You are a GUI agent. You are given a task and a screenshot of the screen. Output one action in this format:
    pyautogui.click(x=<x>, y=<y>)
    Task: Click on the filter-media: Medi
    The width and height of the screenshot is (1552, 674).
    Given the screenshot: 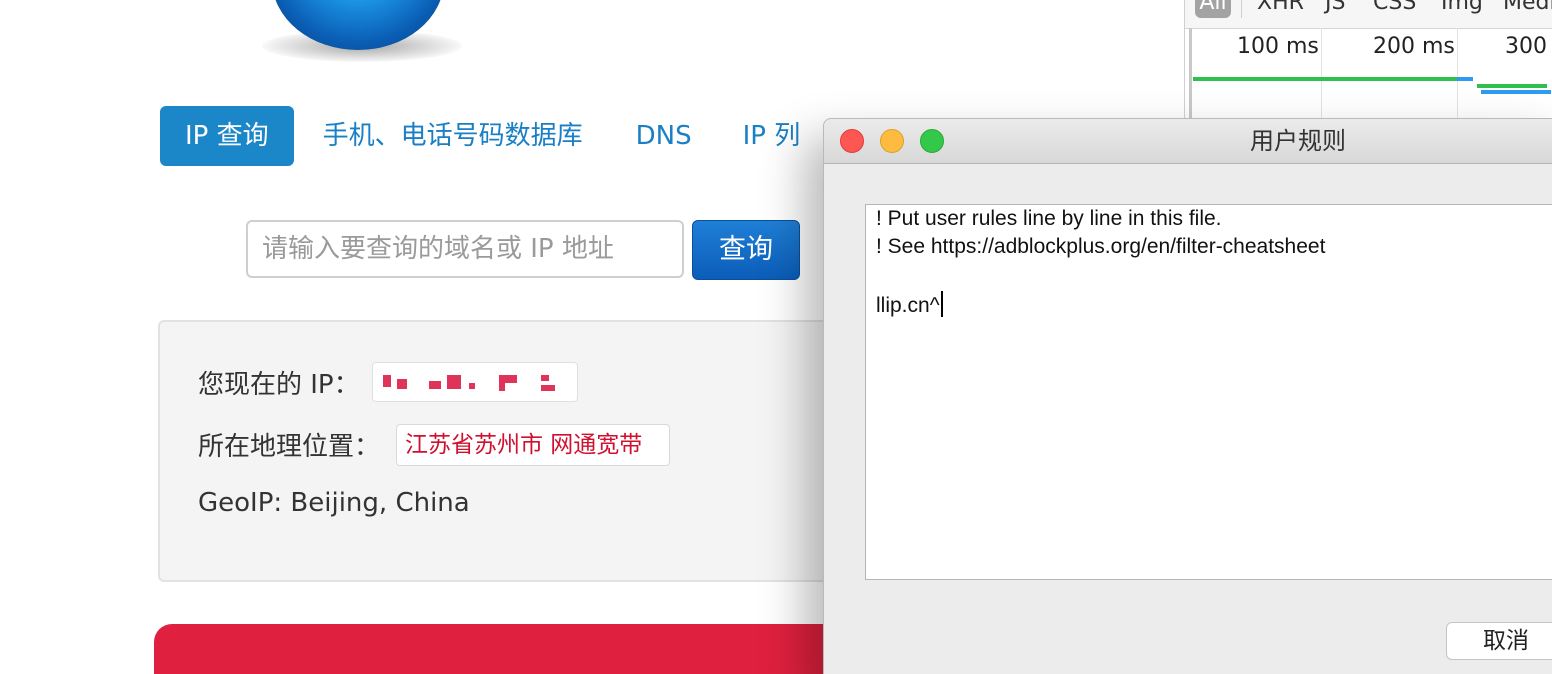 What is the action you would take?
    pyautogui.click(x=1527, y=7)
    